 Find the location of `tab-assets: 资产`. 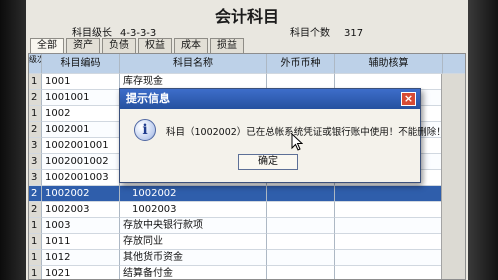

tab-assets: 资产 is located at coordinates (83, 45).